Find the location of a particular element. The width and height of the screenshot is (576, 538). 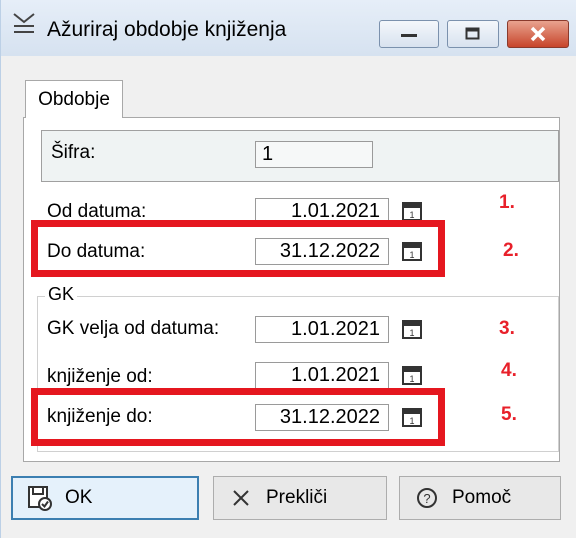

help-button: ? Pomoč is located at coordinates (480, 498).